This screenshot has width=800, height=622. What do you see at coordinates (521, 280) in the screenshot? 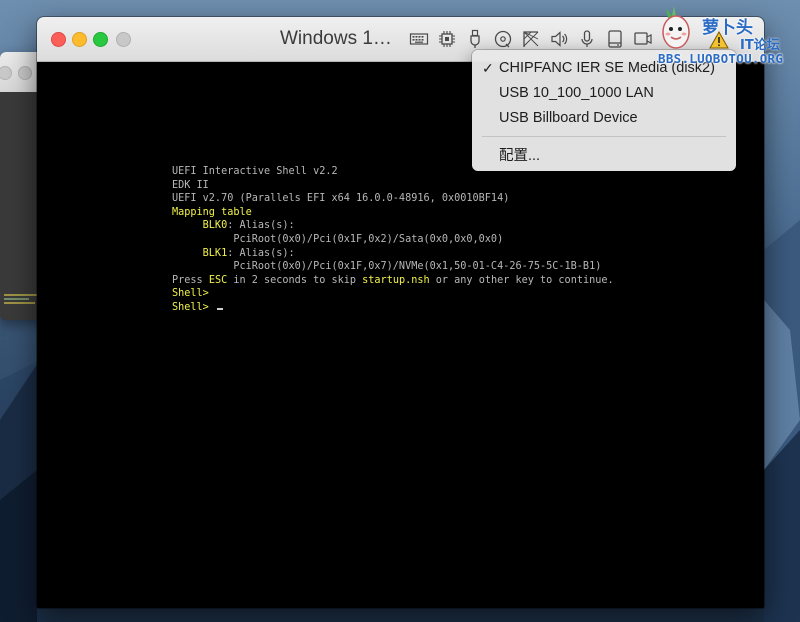
I see `console-text-segment: or any other key to continue.` at bounding box center [521, 280].